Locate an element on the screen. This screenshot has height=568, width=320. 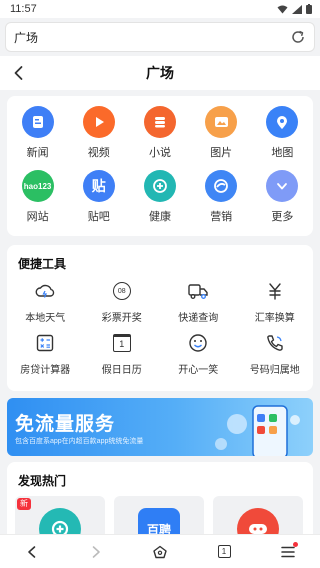
new-badge: 新 is located at coordinates (24, 504).